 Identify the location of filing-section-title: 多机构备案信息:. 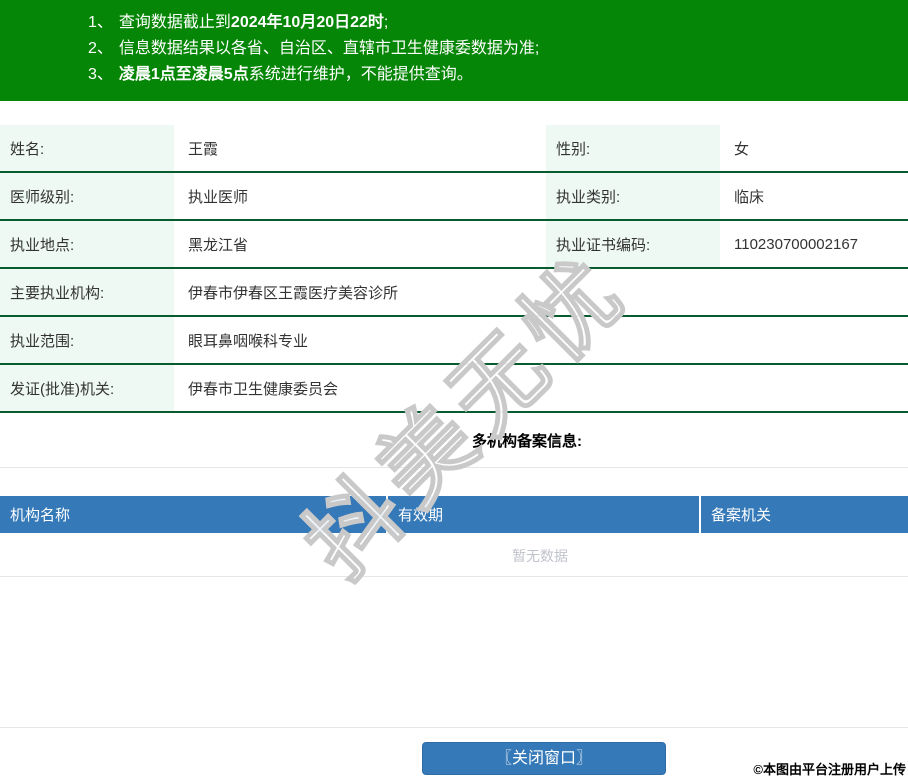
(527, 441).